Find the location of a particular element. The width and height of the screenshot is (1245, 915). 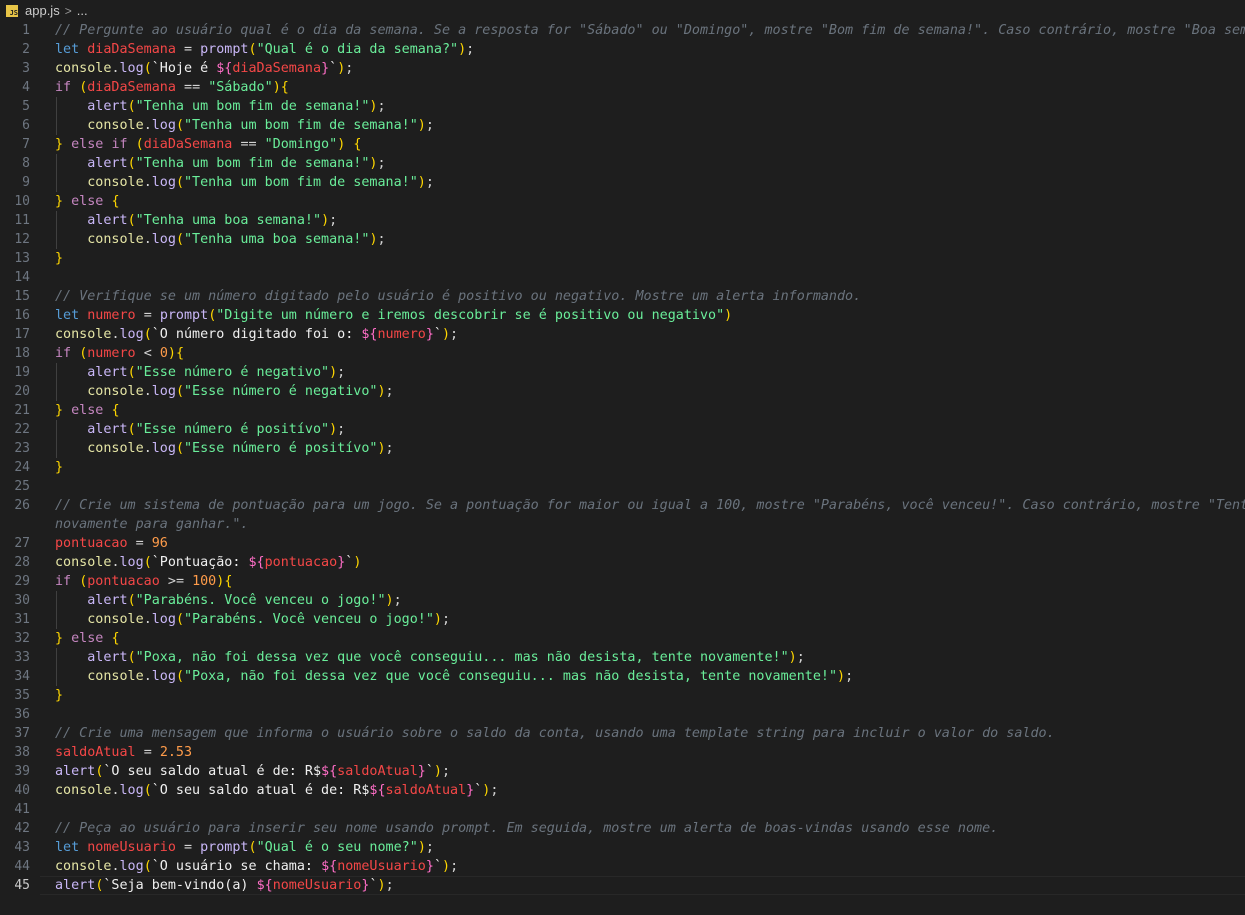

code-line: 21} else { is located at coordinates (622, 410).